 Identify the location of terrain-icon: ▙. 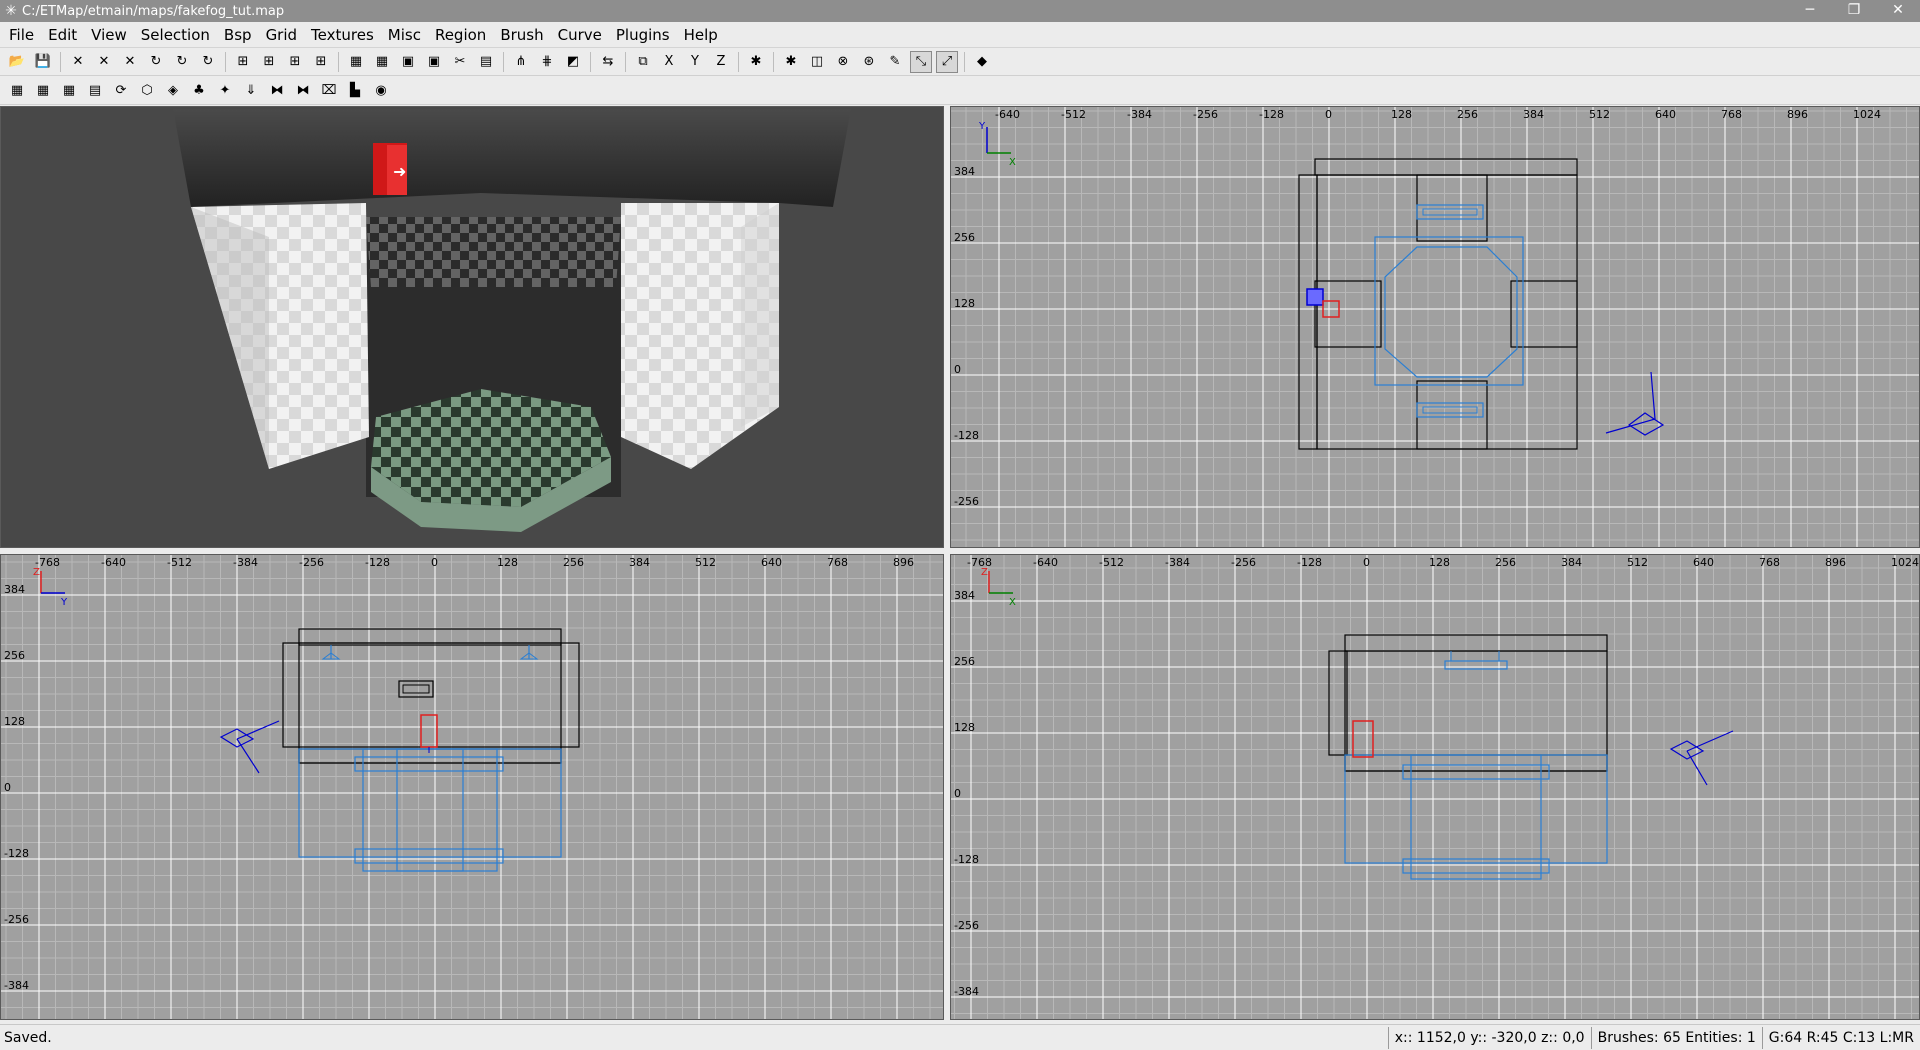
(355, 90).